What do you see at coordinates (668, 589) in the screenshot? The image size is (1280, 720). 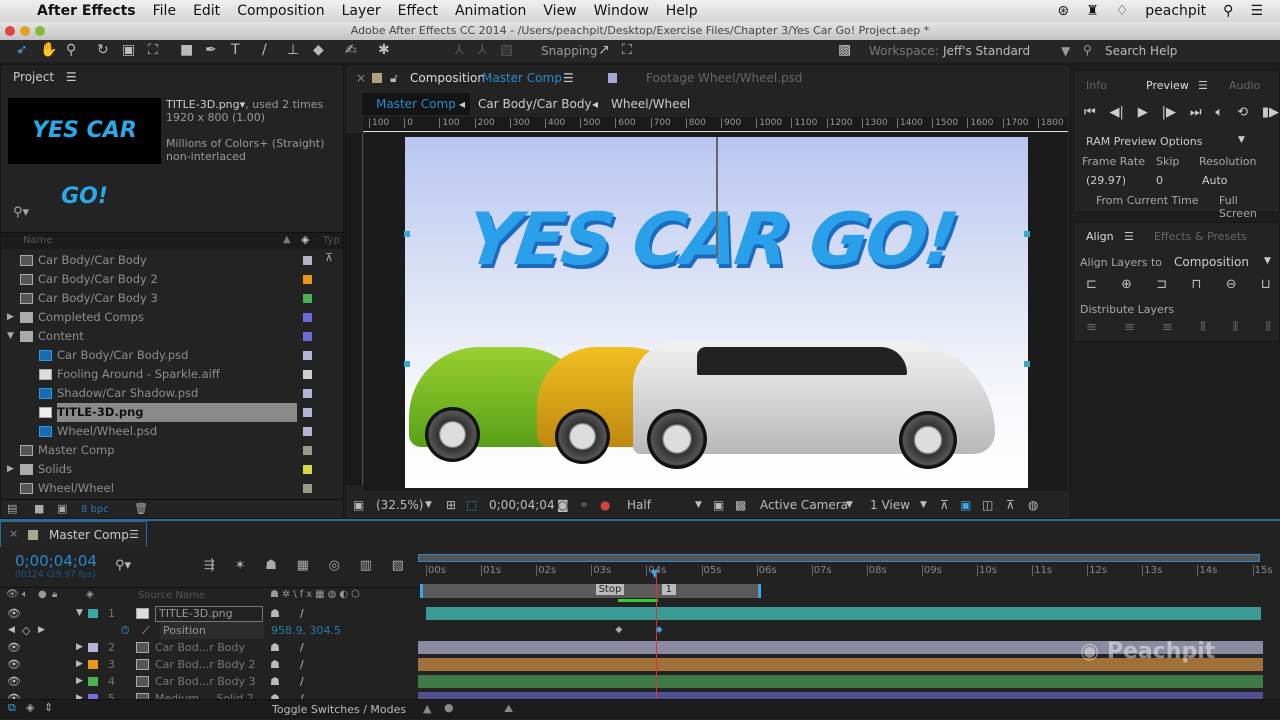 I see `marker-1: 1` at bounding box center [668, 589].